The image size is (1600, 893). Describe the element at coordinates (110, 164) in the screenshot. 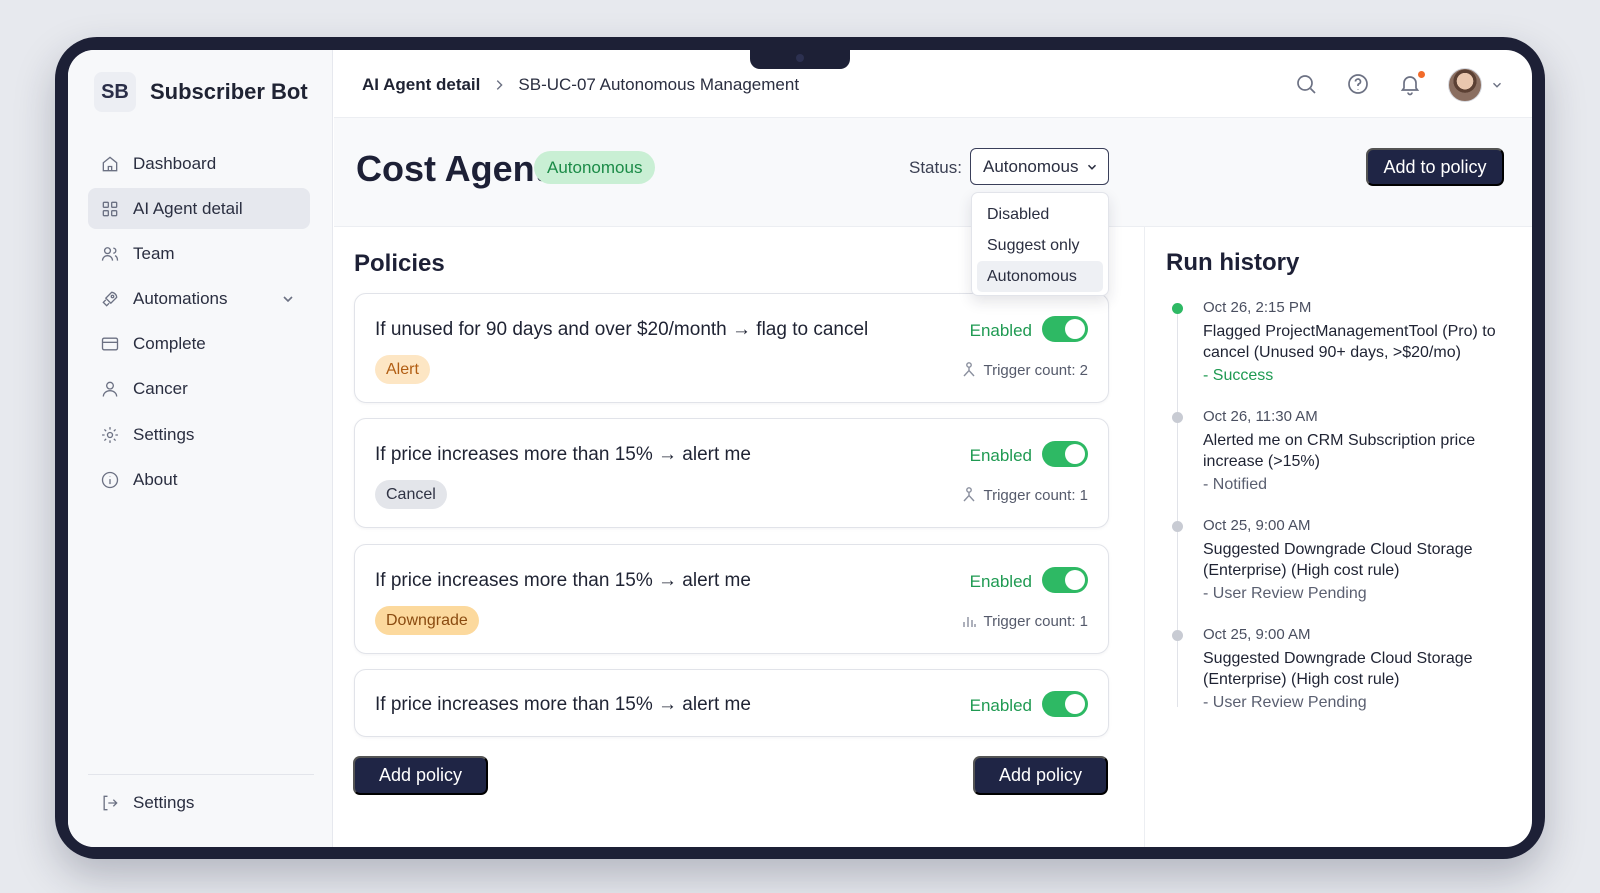

I see `home-icon` at that location.